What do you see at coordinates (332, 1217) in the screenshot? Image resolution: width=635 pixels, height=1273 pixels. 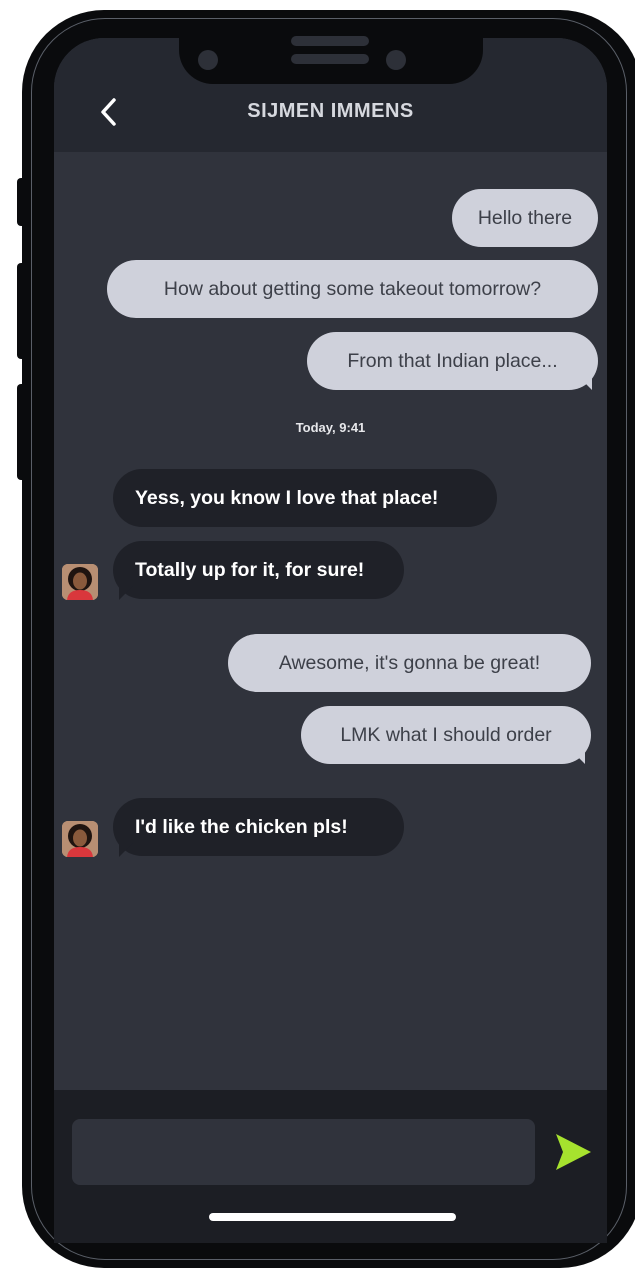 I see `home-indicator` at bounding box center [332, 1217].